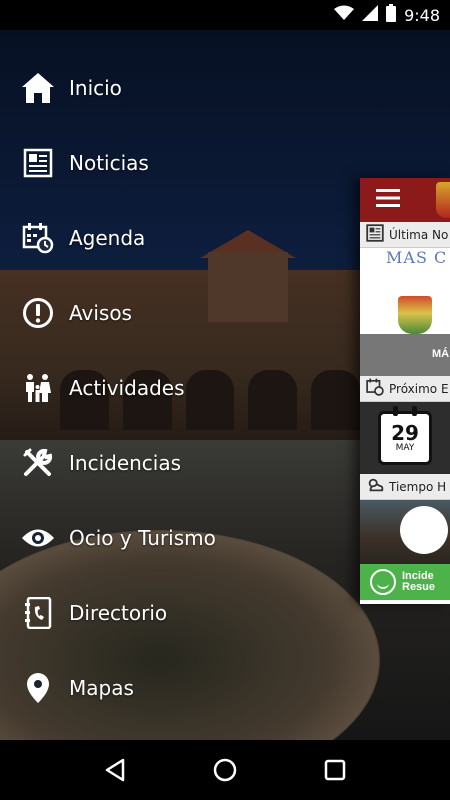 Image resolution: width=450 pixels, height=800 pixels. What do you see at coordinates (38, 688) in the screenshot?
I see `map-pin-icon` at bounding box center [38, 688].